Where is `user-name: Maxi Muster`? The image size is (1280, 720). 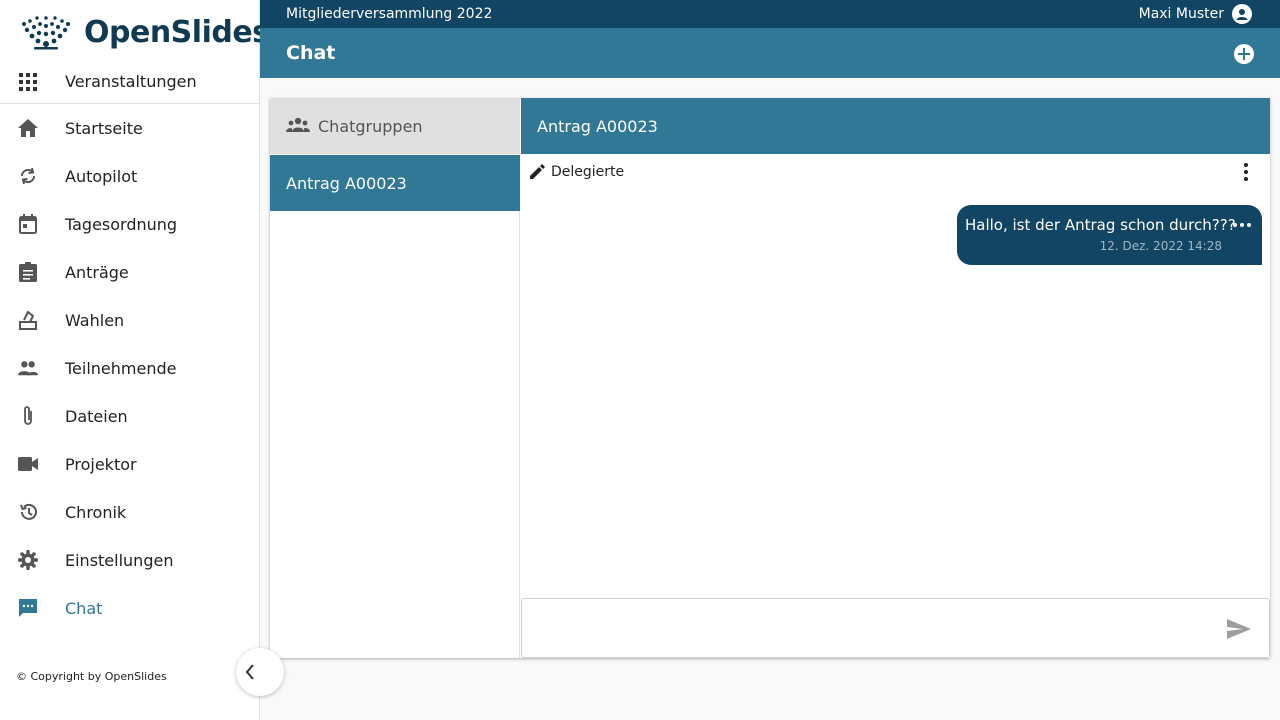 user-name: Maxi Muster is located at coordinates (1181, 14).